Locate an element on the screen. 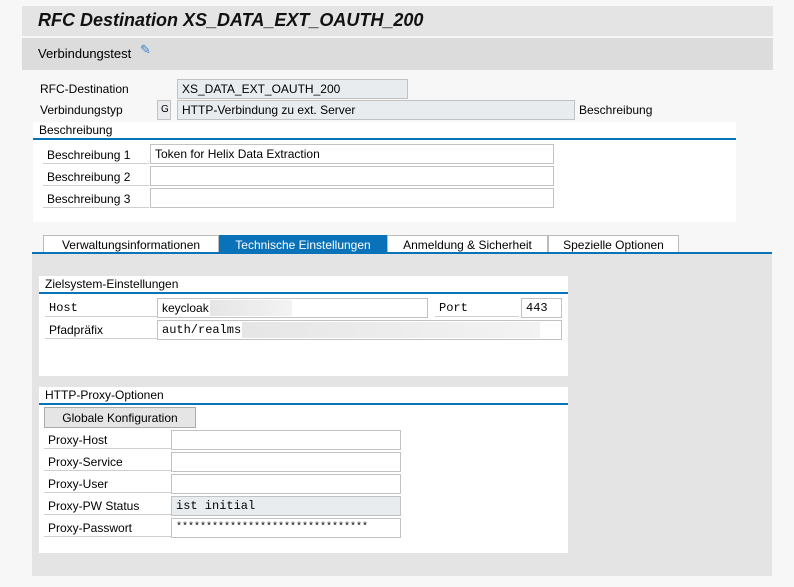 This screenshot has height=587, width=794. page-title: RFC Destination XS_DATA_EXT_OAUTH_200 is located at coordinates (231, 20).